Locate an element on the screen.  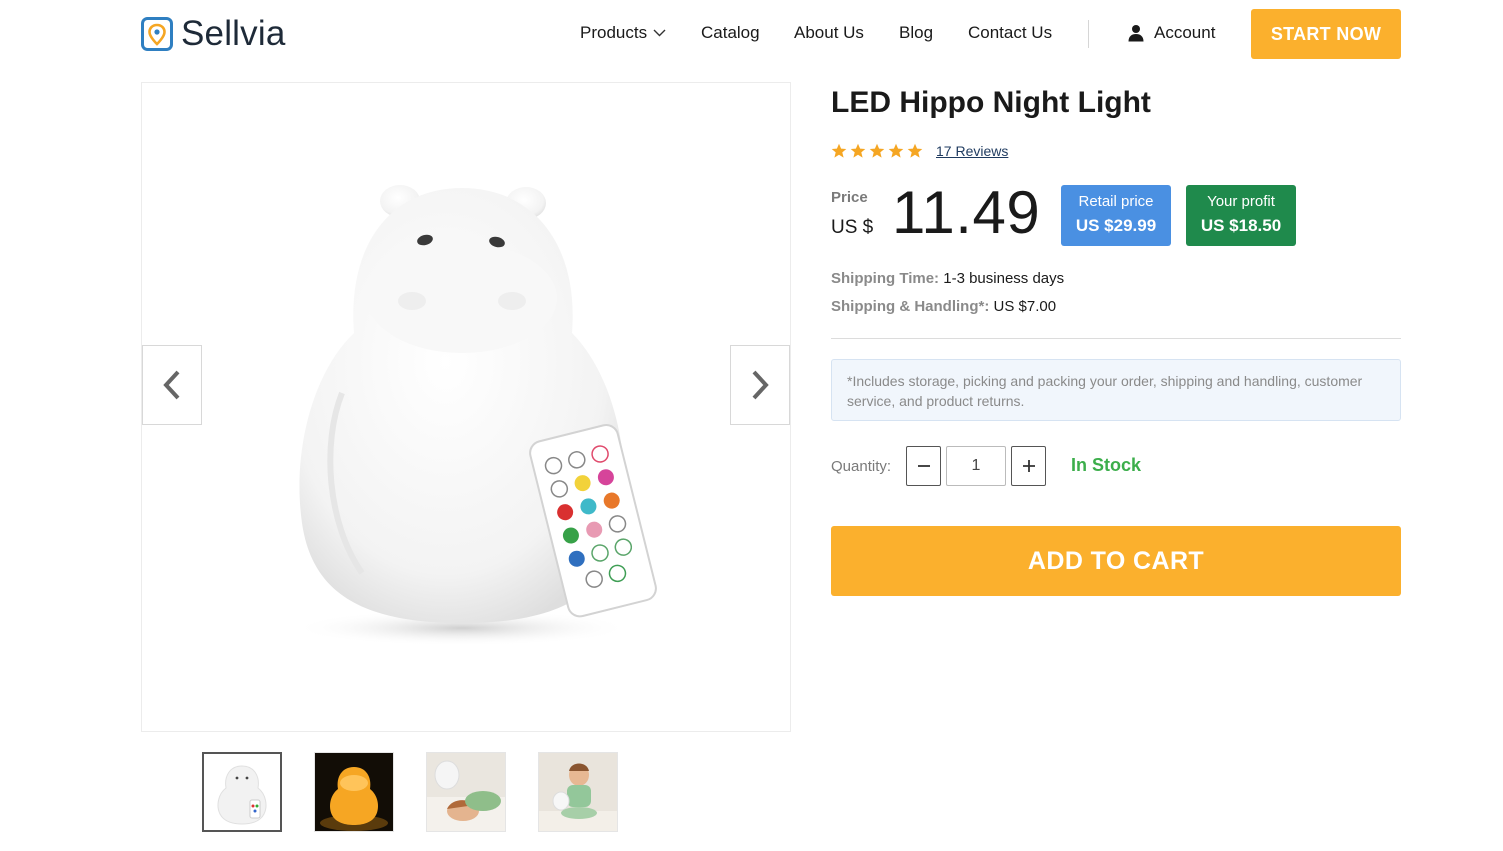
brand-logo: Sellvia is located at coordinates (213, 34).